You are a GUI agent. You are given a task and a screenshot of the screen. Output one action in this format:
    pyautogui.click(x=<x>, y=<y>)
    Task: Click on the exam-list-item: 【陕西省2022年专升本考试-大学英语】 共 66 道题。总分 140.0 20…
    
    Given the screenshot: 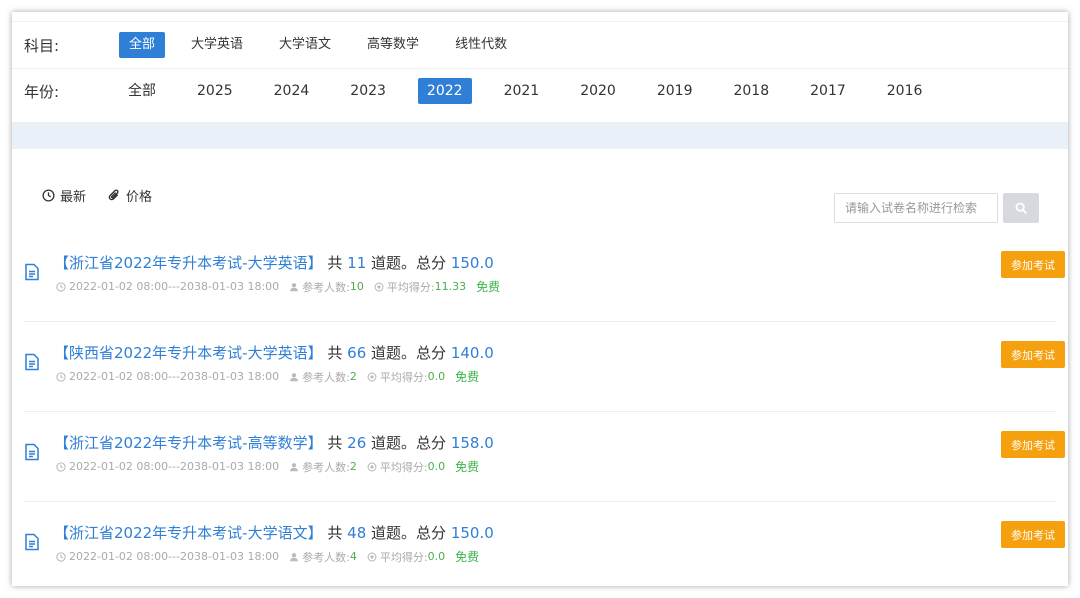 What is the action you would take?
    pyautogui.click(x=544, y=366)
    